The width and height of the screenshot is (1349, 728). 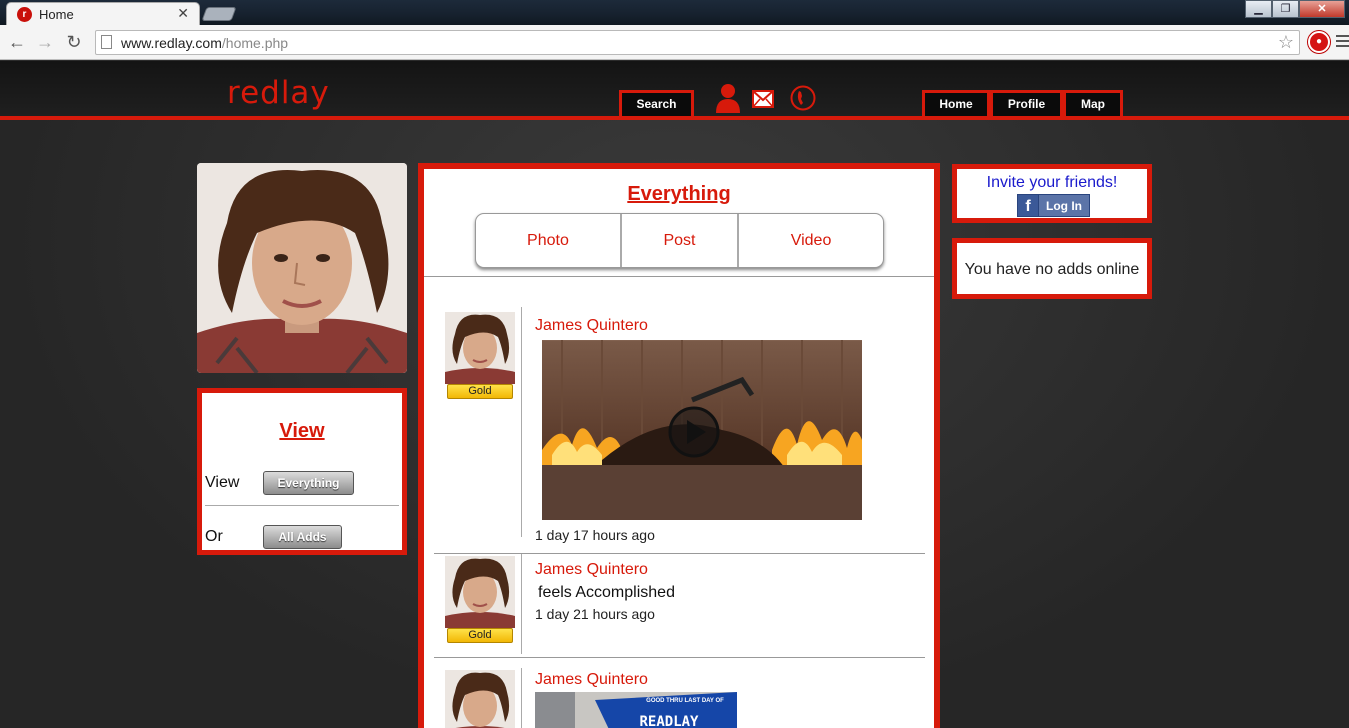 I want to click on video-thumbnail, so click(x=702, y=430).